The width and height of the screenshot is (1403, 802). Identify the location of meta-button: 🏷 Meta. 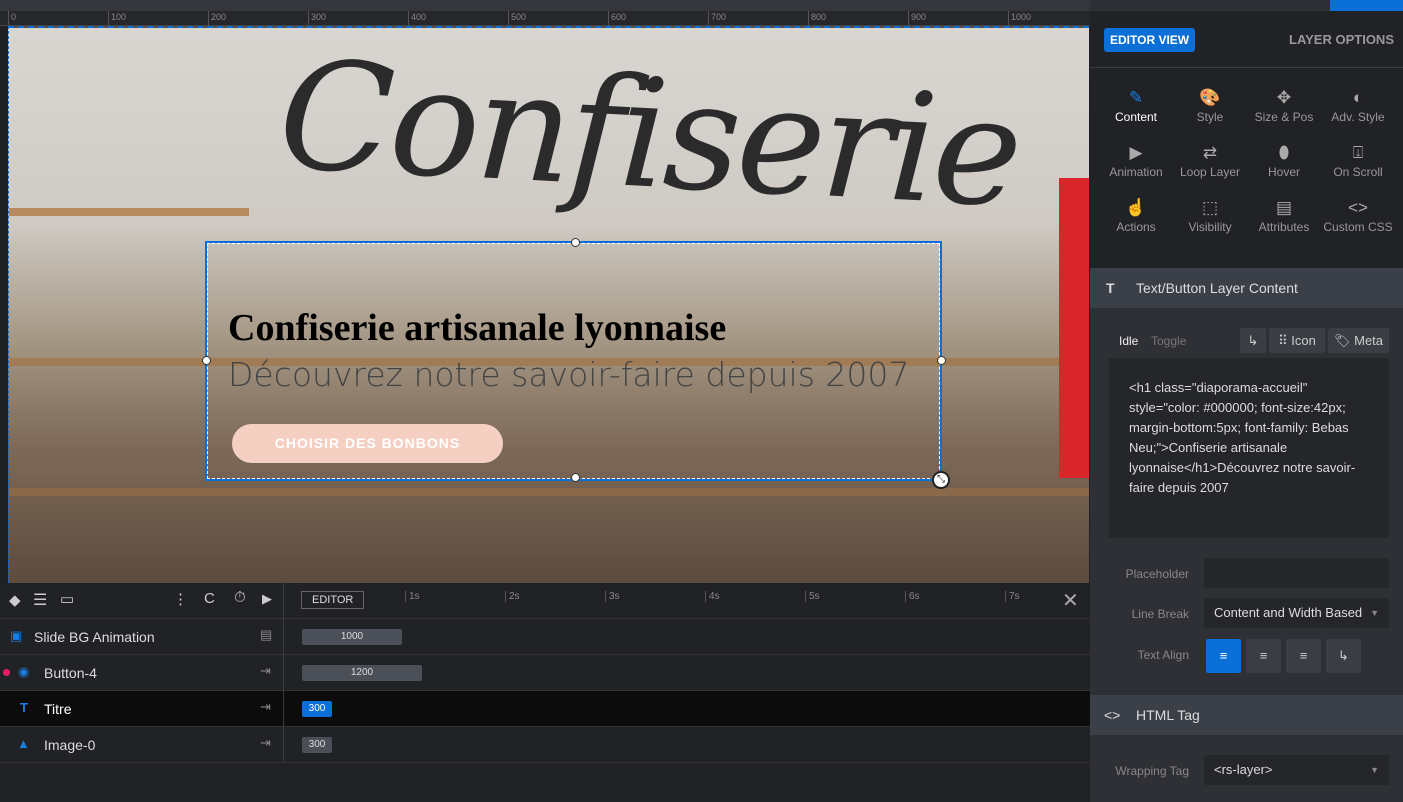
(1358, 340).